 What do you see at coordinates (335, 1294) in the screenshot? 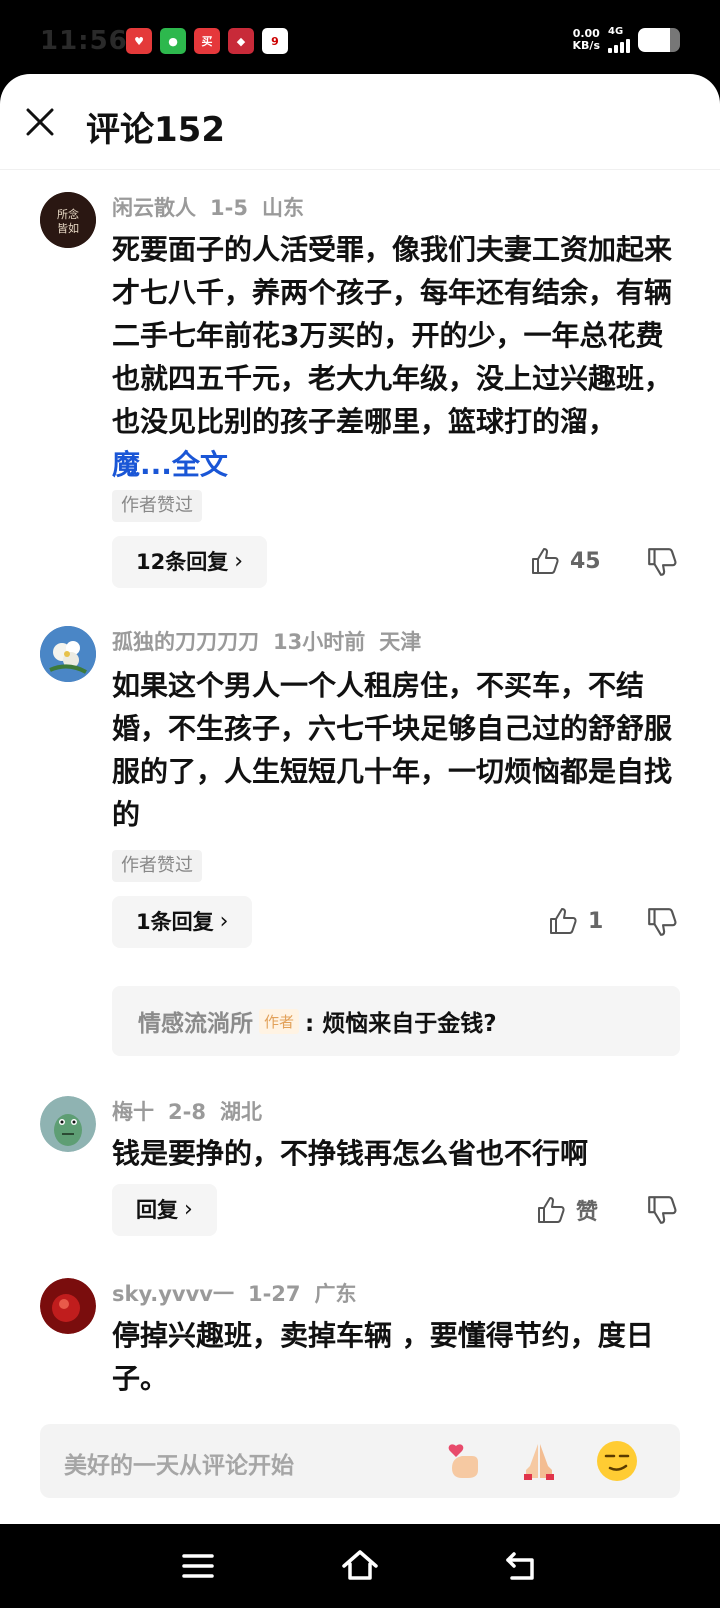
I see `comment-location: 广东` at bounding box center [335, 1294].